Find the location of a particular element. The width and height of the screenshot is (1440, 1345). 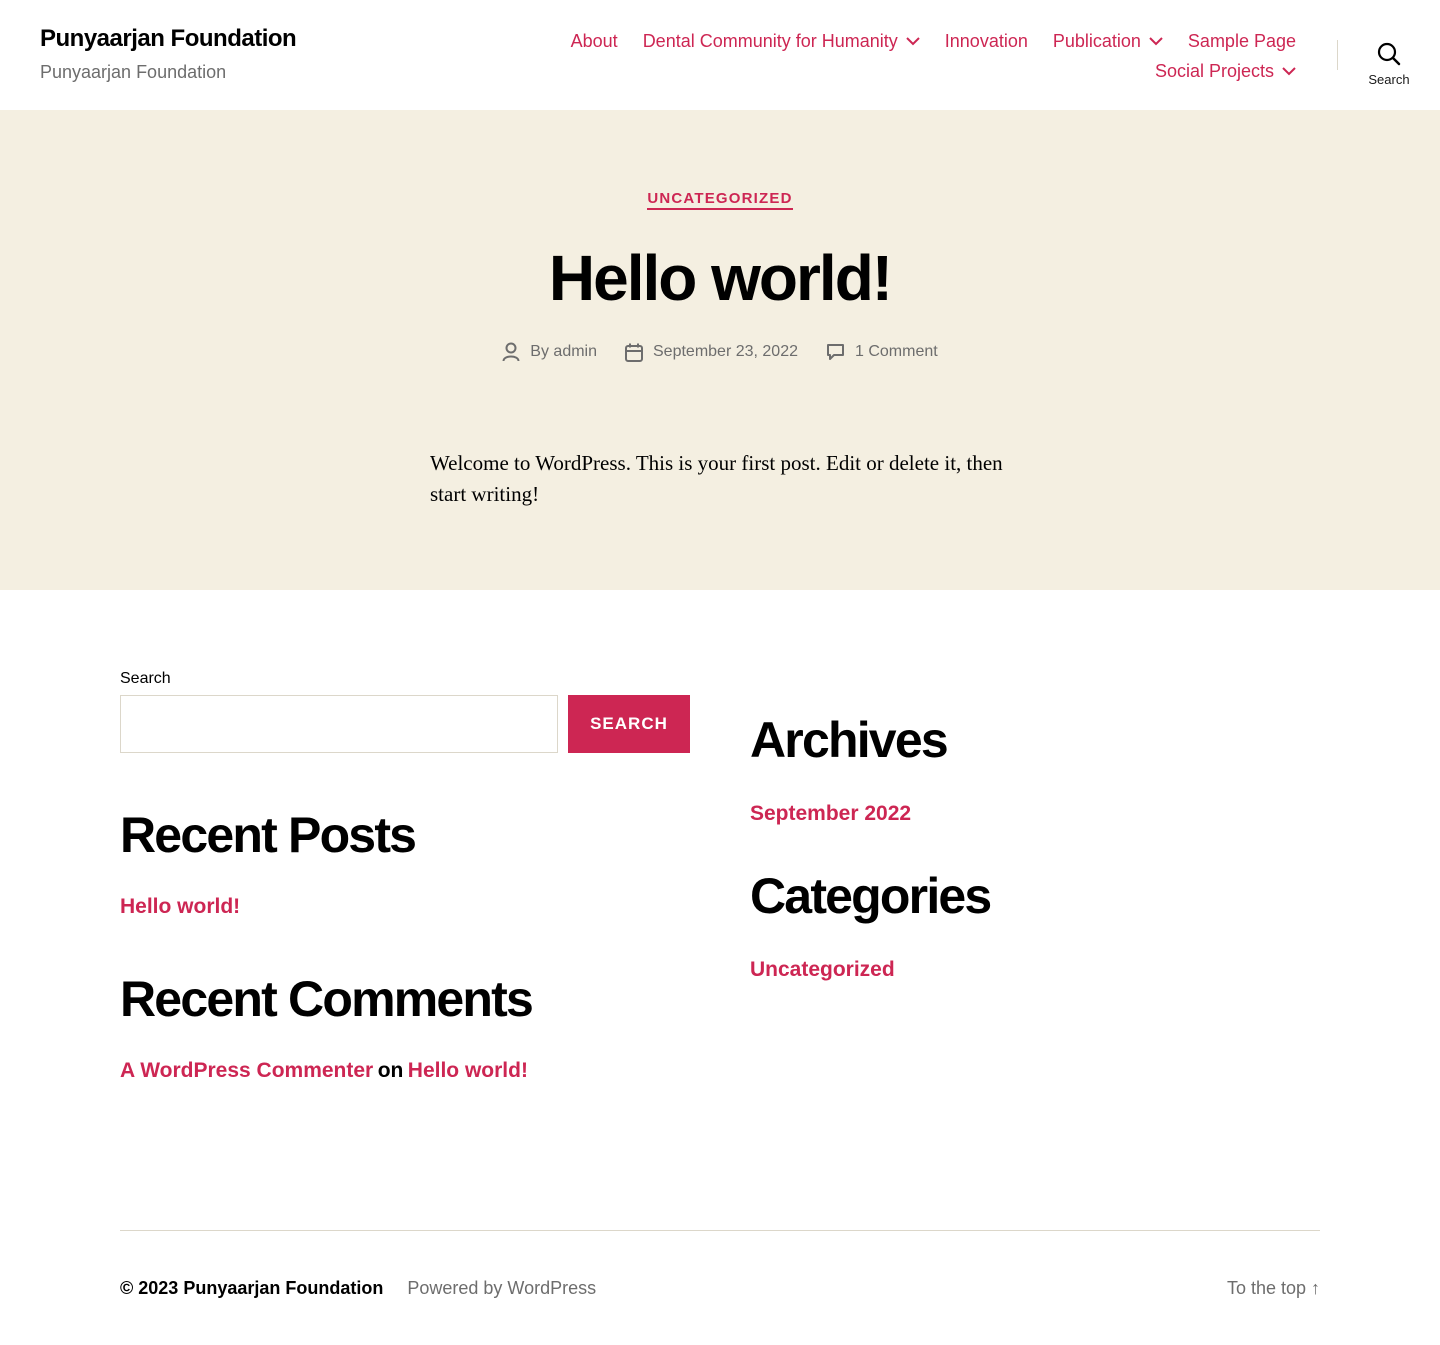

date-link: September 23, 2022 is located at coordinates (725, 352).